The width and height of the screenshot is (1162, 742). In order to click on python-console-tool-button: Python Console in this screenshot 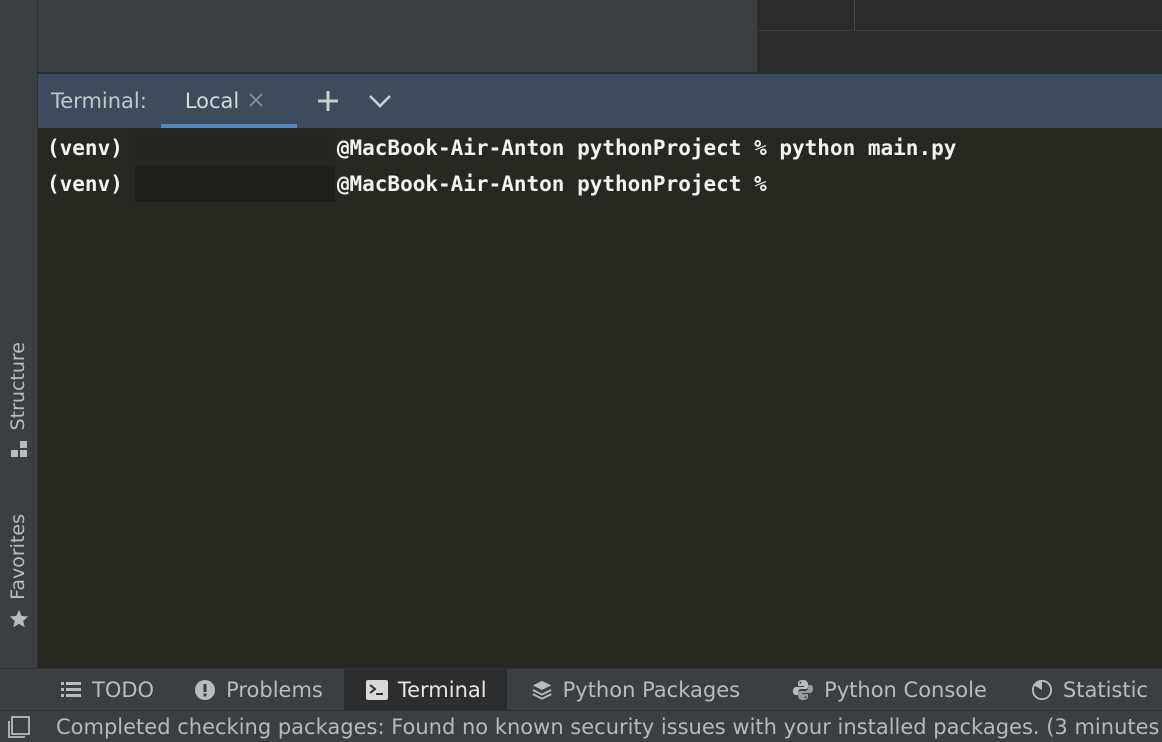, I will do `click(889, 690)`.